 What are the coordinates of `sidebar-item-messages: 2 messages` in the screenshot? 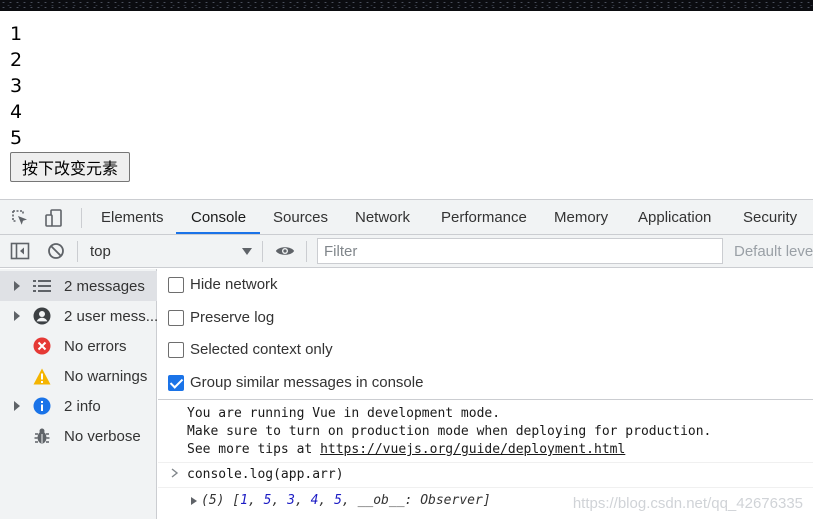 It's located at (78, 286).